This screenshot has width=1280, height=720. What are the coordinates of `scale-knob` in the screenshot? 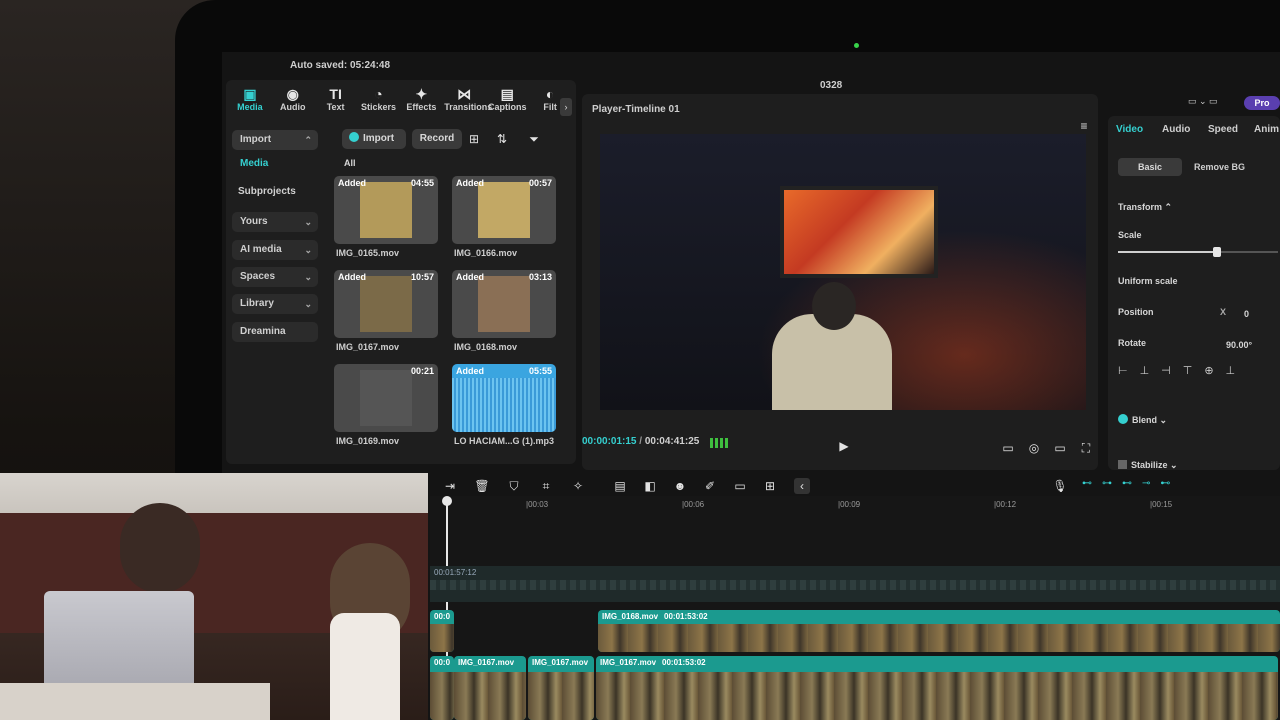 It's located at (1217, 252).